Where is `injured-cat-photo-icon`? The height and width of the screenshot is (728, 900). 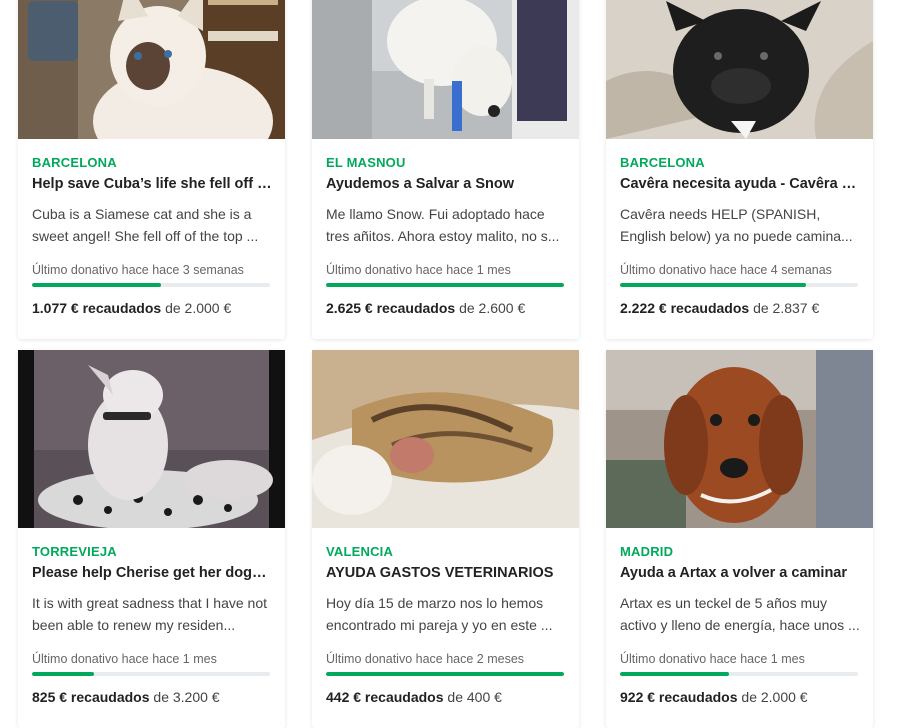
injured-cat-photo-icon is located at coordinates (445, 439).